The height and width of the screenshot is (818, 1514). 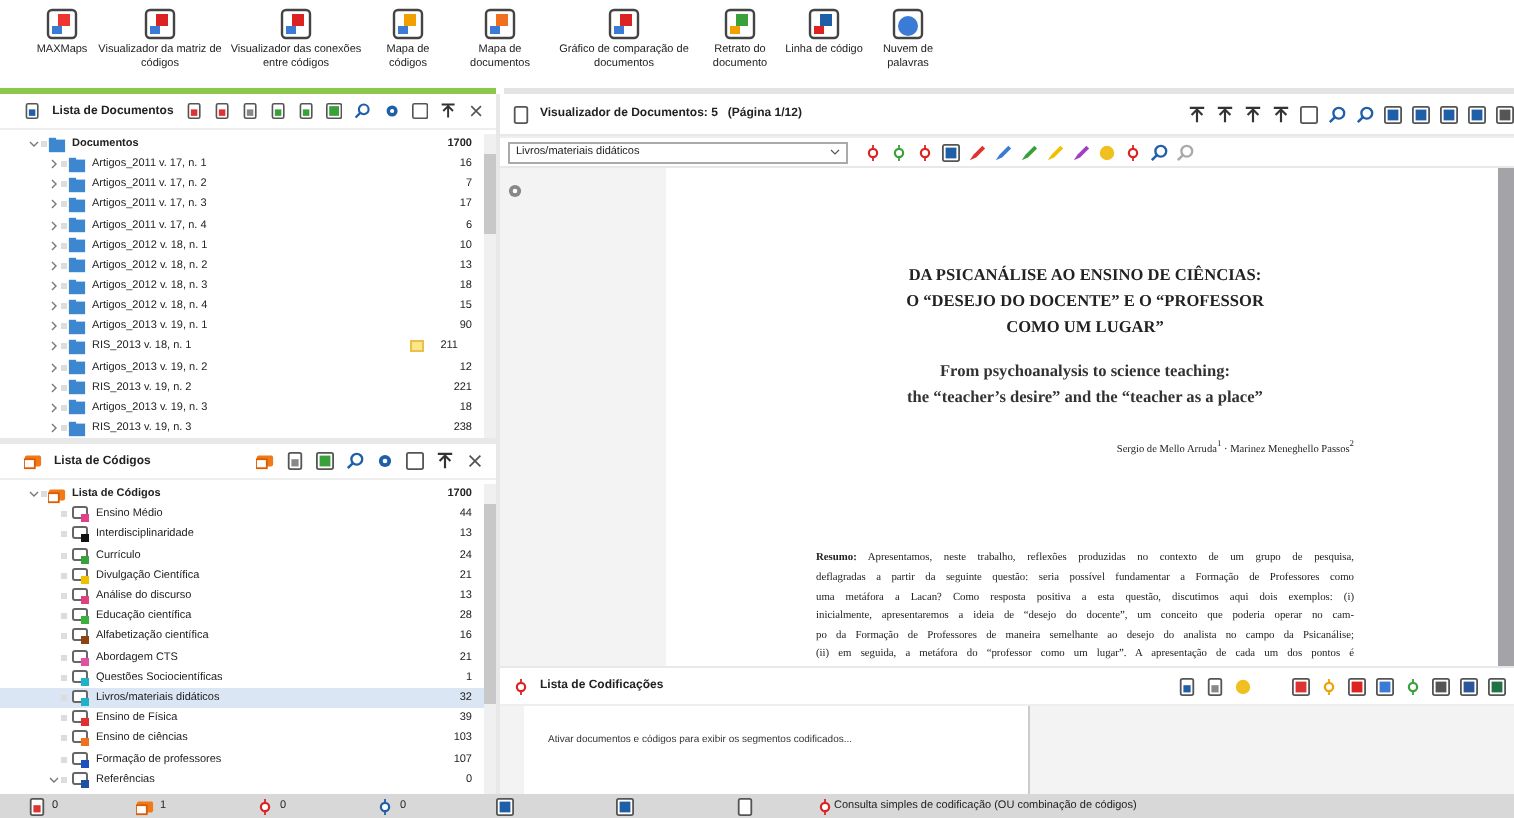 I want to click on codings-icon, so click(x=521, y=686).